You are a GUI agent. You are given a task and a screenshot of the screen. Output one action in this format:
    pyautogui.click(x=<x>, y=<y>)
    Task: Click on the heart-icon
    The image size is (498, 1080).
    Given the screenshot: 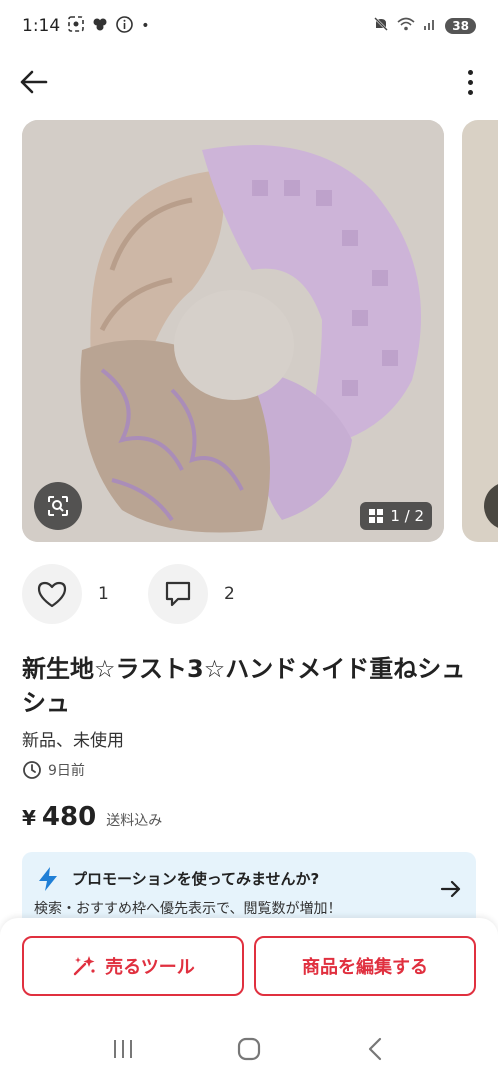 What is the action you would take?
    pyautogui.click(x=52, y=594)
    